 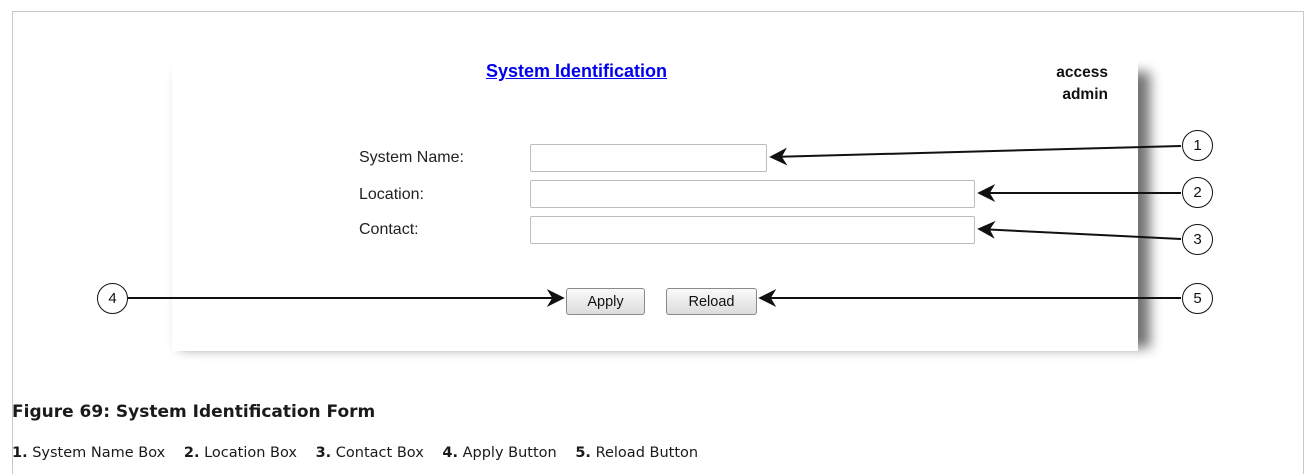 I want to click on callout-1: 1, so click(x=1197, y=145).